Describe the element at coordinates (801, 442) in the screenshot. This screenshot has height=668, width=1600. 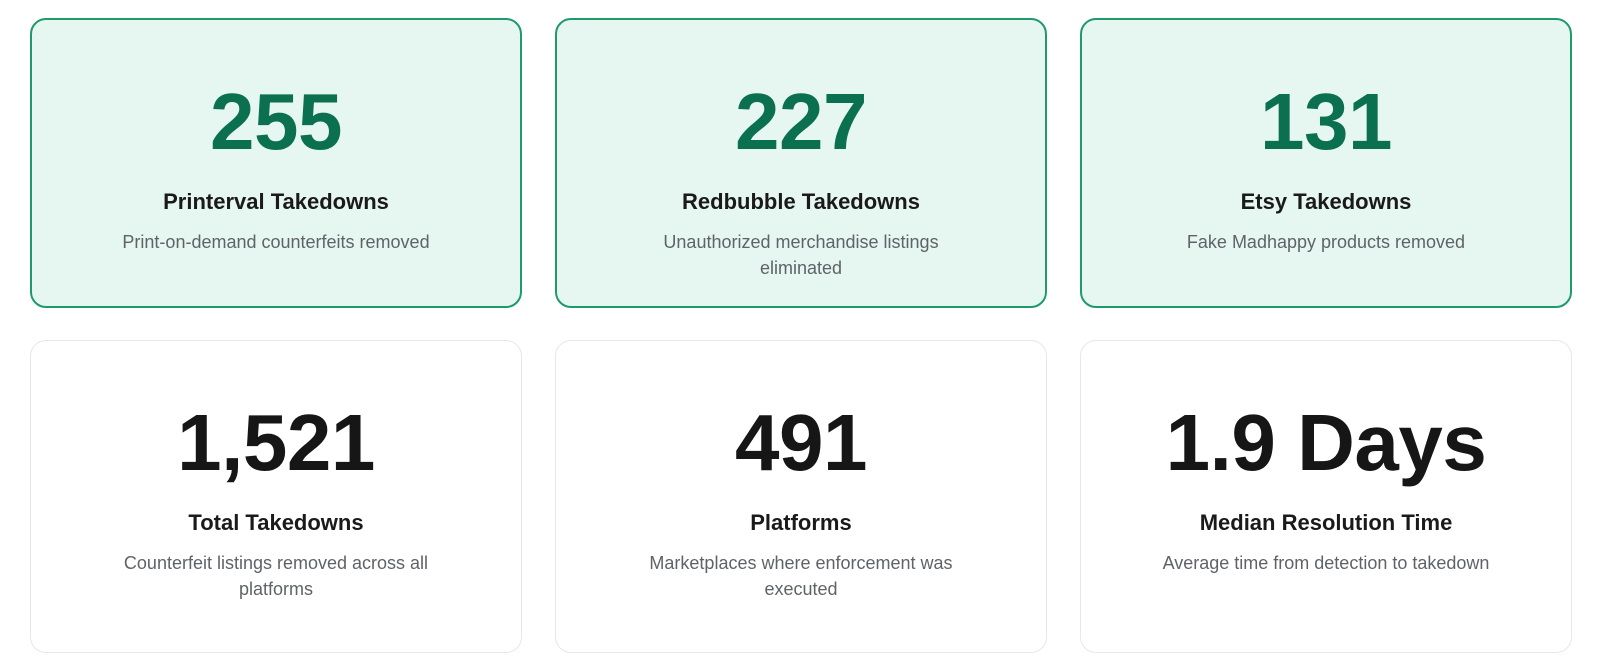
I see `stat-value: 491` at that location.